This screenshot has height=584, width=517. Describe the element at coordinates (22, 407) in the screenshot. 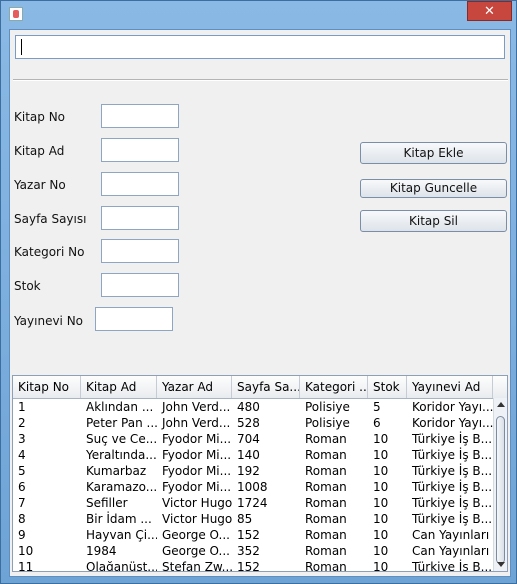

I see `table-cell: 1` at that location.